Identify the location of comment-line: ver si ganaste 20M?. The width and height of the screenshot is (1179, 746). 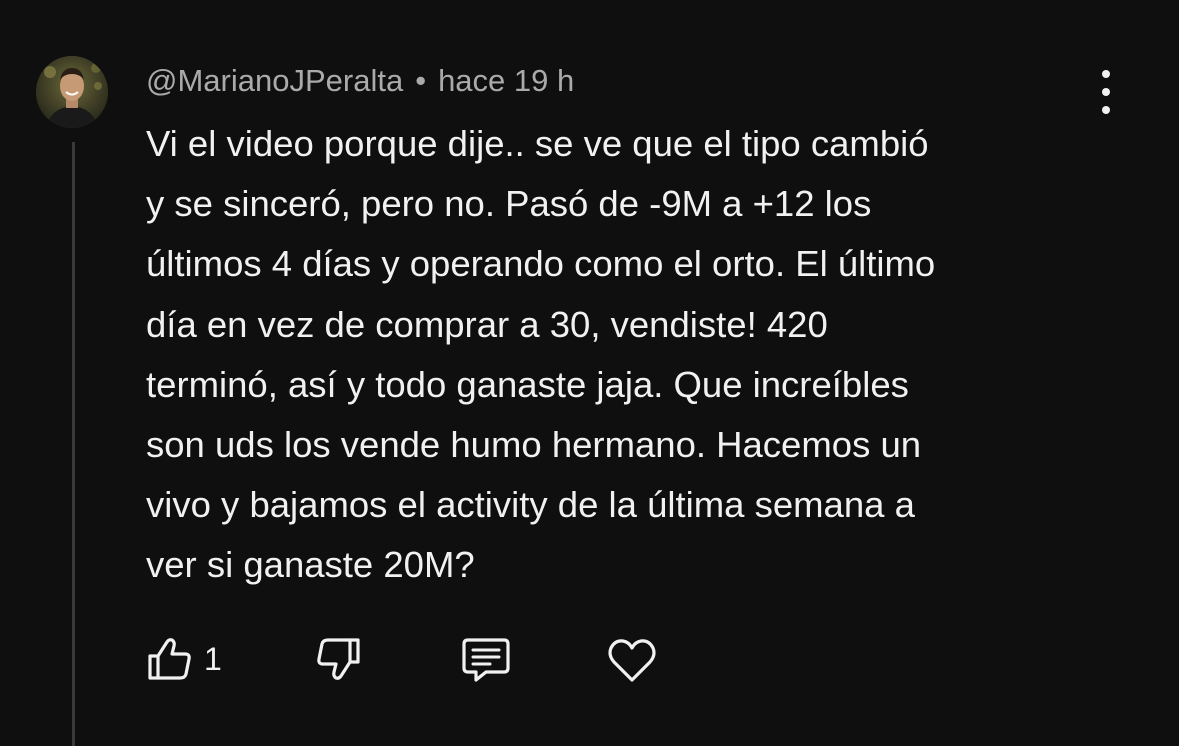
(310, 565).